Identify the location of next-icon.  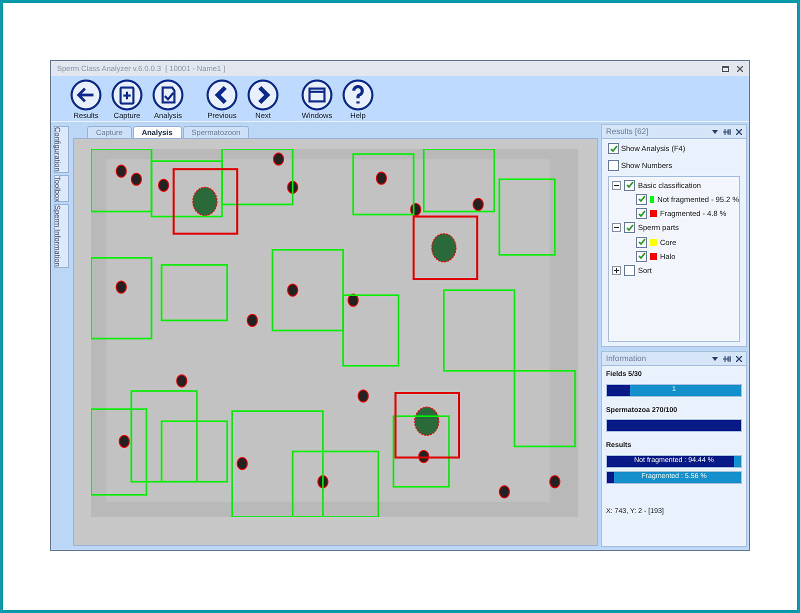
(263, 95).